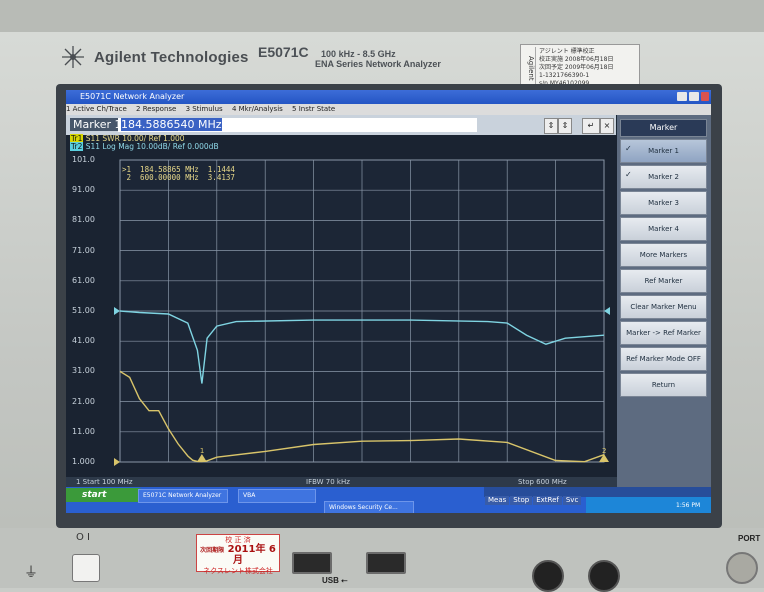  Describe the element at coordinates (576, 59) in the screenshot. I see `sticker-line: 校正実施 2008年06月18日` at that location.